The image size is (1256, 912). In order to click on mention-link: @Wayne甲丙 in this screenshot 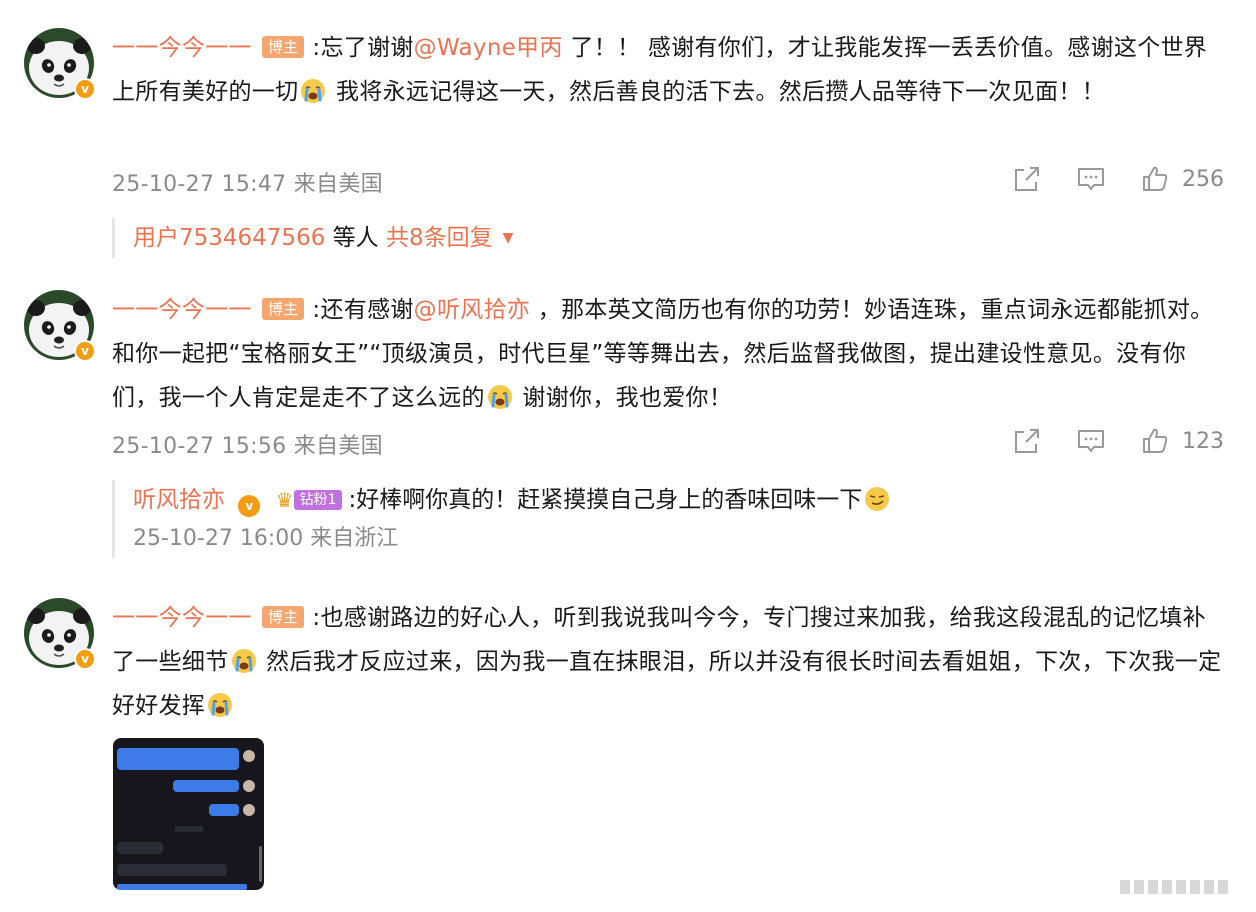, I will do `click(488, 48)`.